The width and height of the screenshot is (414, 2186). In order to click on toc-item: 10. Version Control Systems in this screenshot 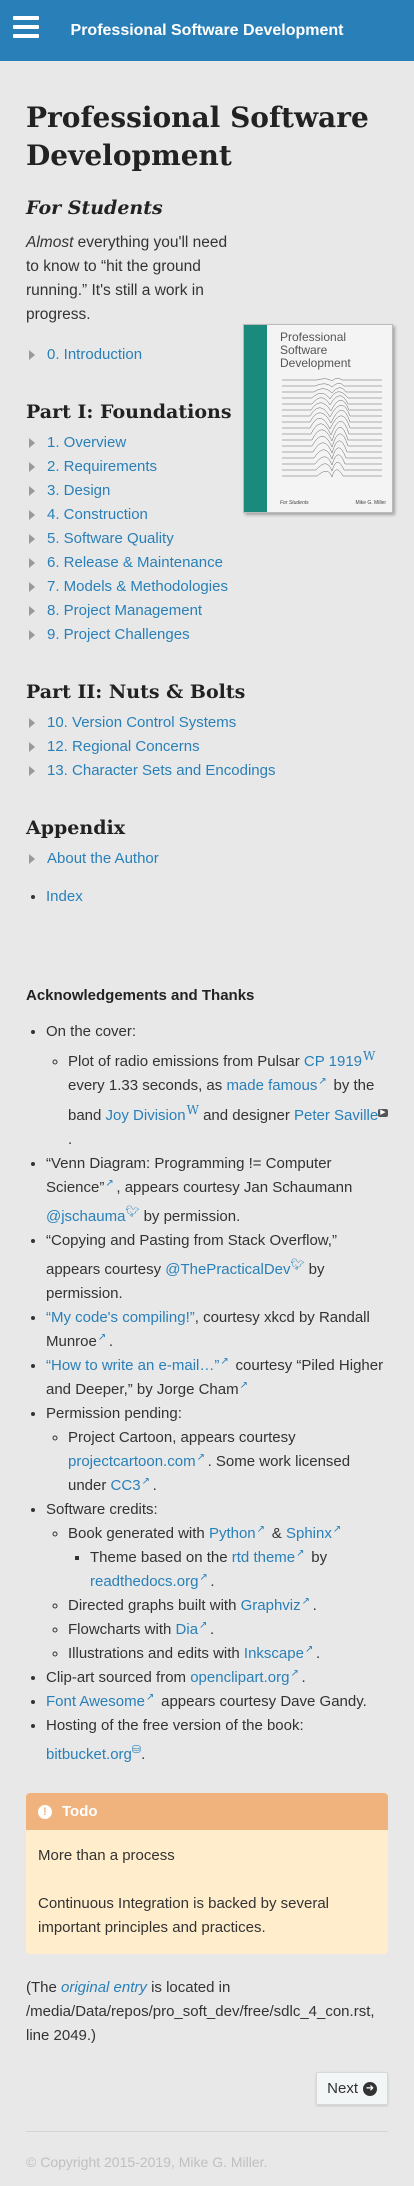, I will do `click(207, 723)`.